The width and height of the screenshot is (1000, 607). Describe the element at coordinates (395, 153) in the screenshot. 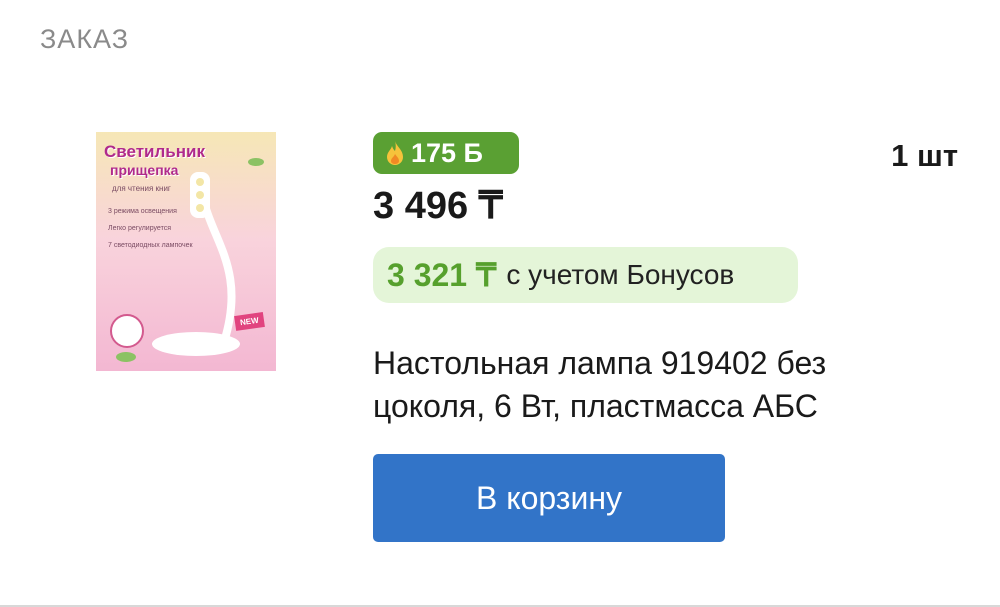

I see `flame-icon` at that location.